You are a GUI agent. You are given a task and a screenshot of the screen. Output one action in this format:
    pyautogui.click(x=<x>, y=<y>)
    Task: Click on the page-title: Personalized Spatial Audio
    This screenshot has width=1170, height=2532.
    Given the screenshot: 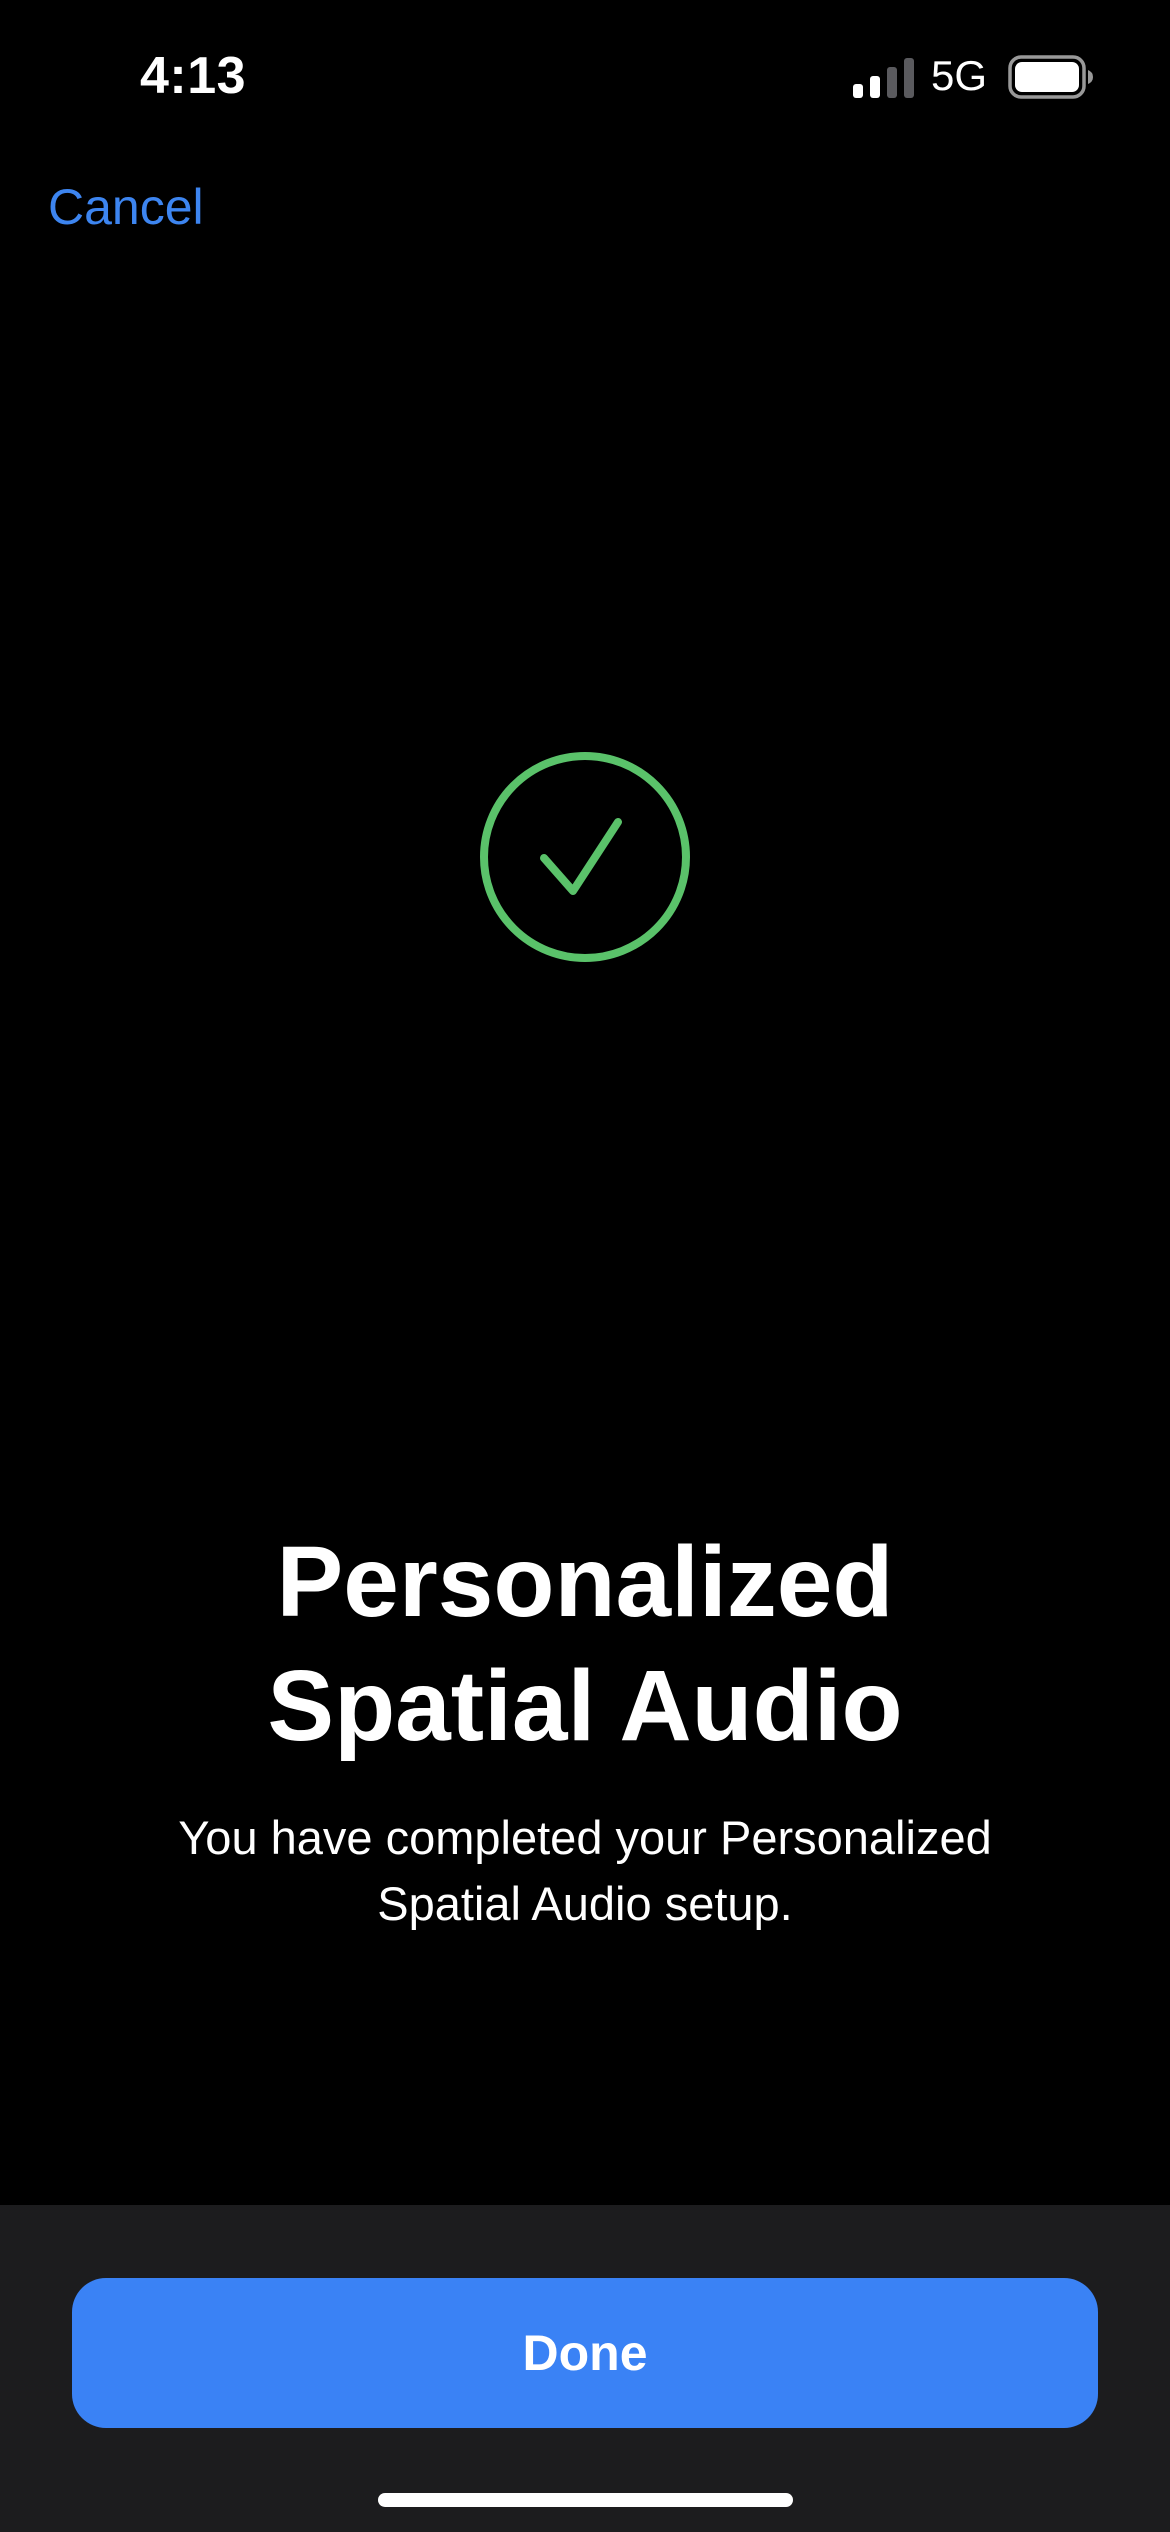 What is the action you would take?
    pyautogui.click(x=585, y=1644)
    